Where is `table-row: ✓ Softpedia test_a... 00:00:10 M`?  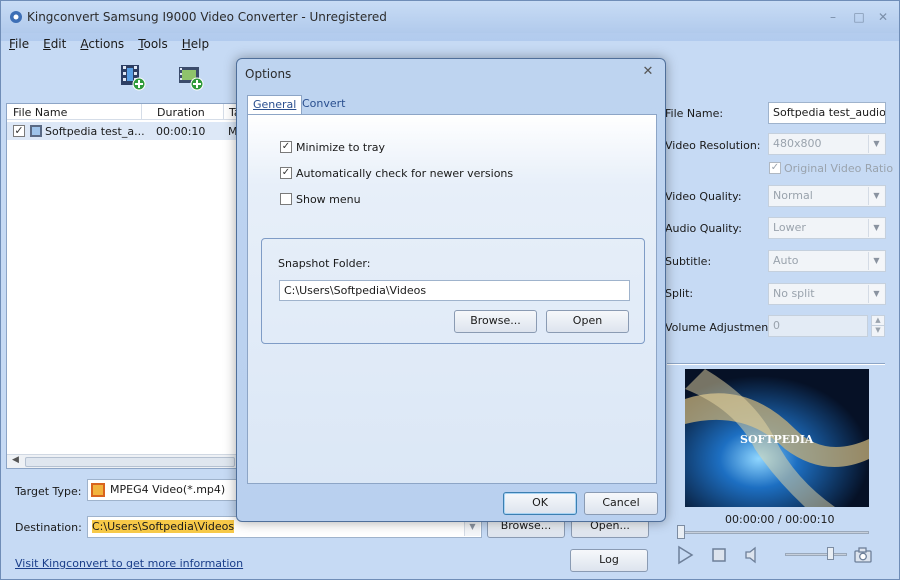 table-row: ✓ Softpedia test_a... 00:00:10 M is located at coordinates (123, 131).